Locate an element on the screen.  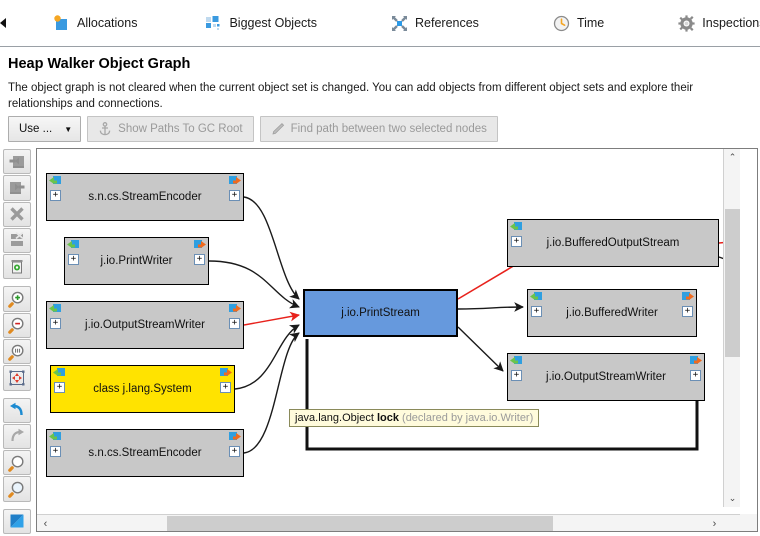
scrollbar-corner is located at coordinates (748, 522).